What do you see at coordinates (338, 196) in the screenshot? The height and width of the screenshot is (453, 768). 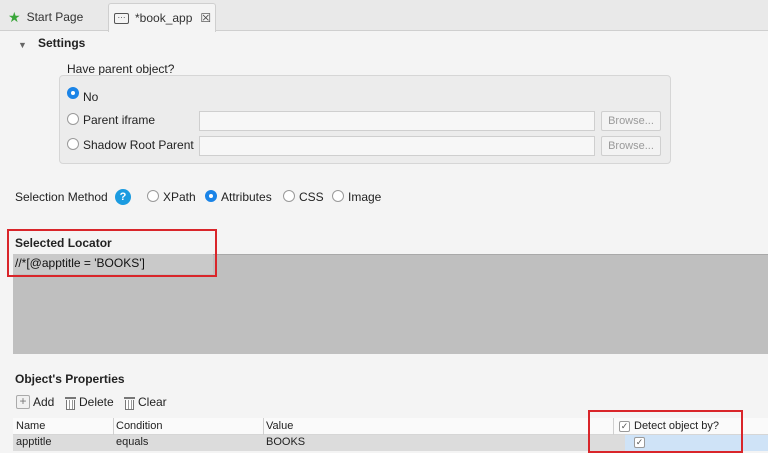 I see `radio-image` at bounding box center [338, 196].